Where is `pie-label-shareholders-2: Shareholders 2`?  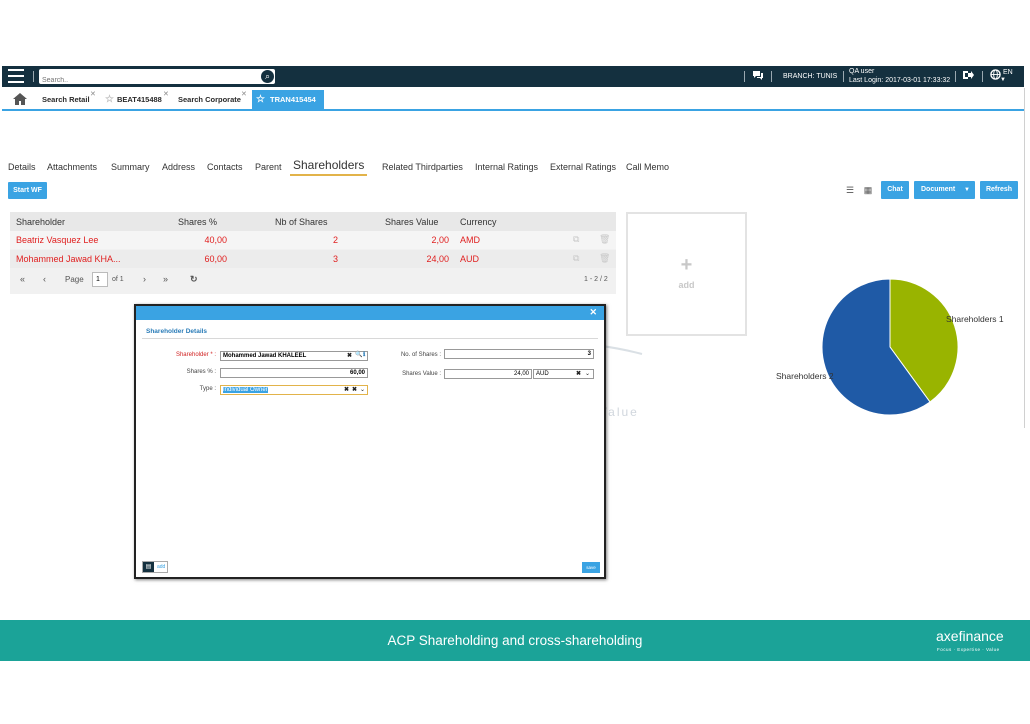
pie-label-shareholders-2: Shareholders 2 is located at coordinates (805, 376).